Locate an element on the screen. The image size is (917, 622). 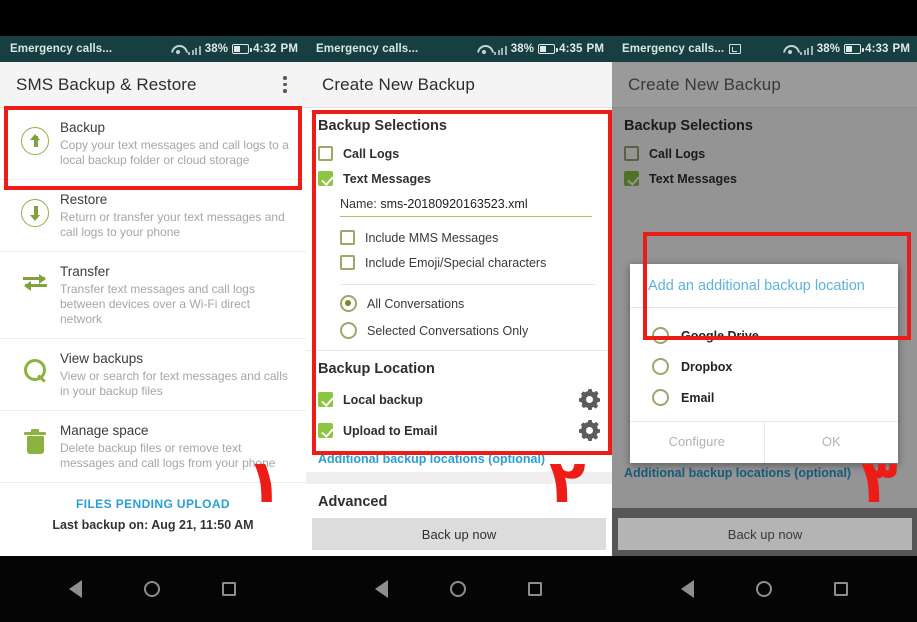
radio-label: All Conversations is located at coordinates (416, 303).